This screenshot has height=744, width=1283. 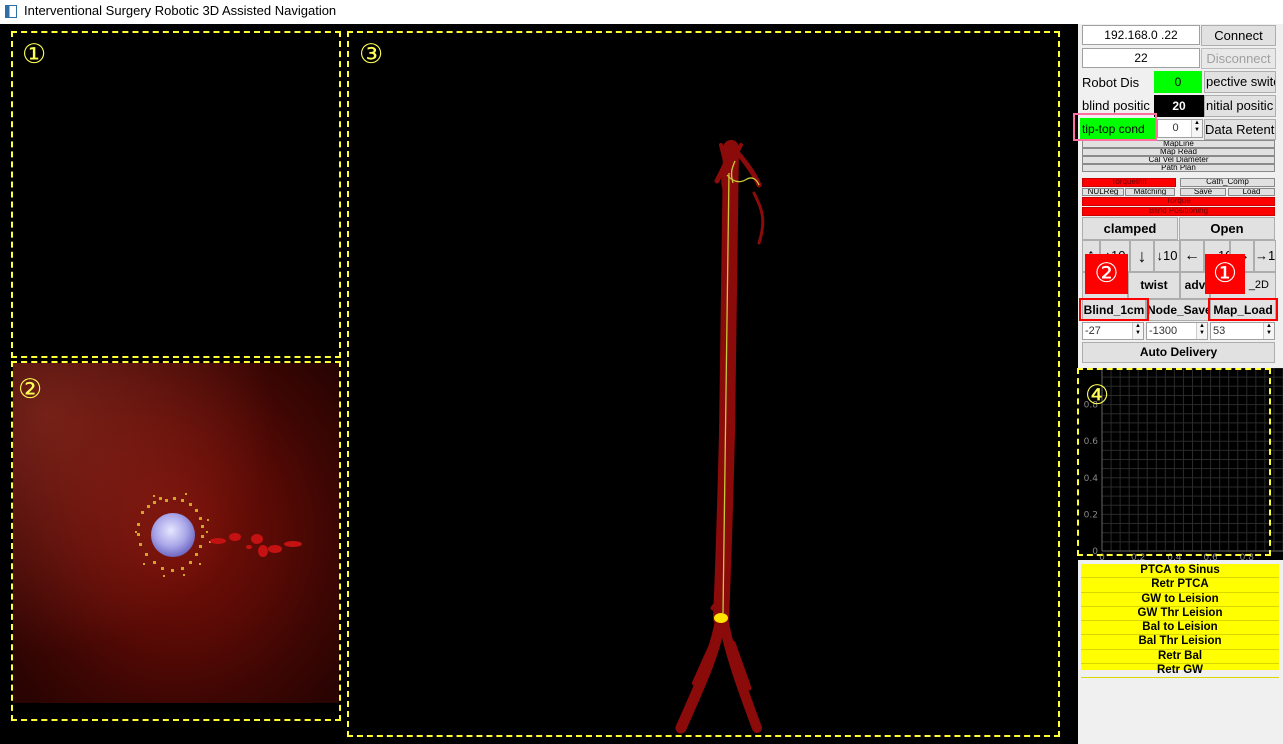 I want to click on null-reg-button: NULReg, so click(x=1103, y=192).